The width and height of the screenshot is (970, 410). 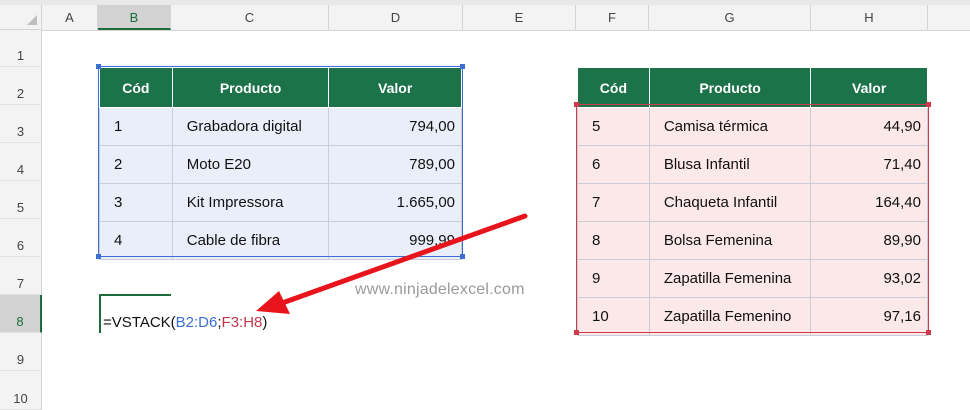 What do you see at coordinates (392, 263) in the screenshot?
I see `red-arrow-icon` at bounding box center [392, 263].